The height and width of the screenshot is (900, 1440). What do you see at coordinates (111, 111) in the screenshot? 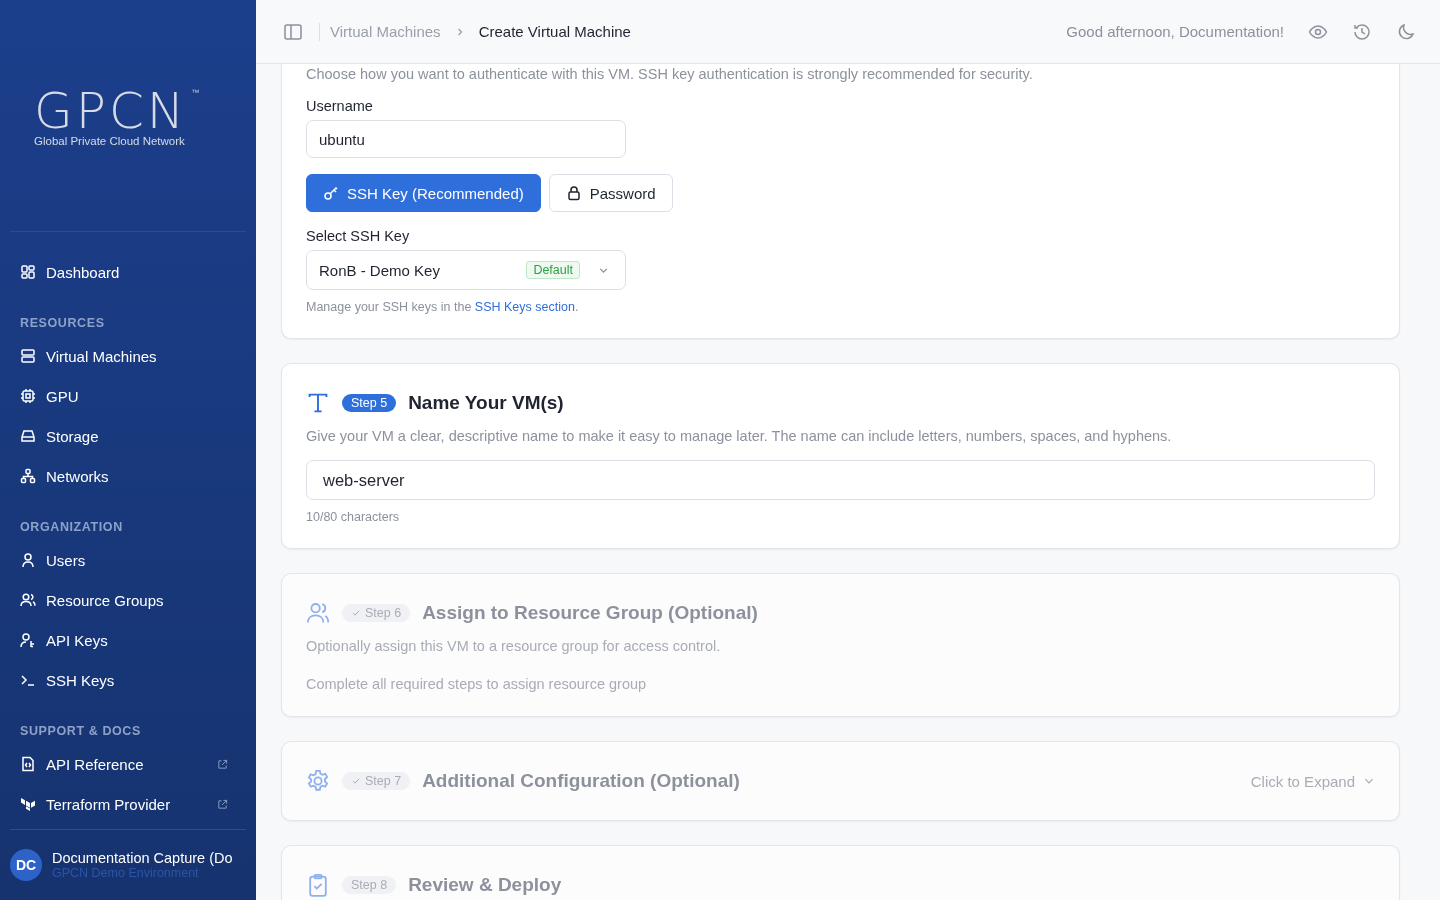
I see `logo-wordmark: GPCN` at bounding box center [111, 111].